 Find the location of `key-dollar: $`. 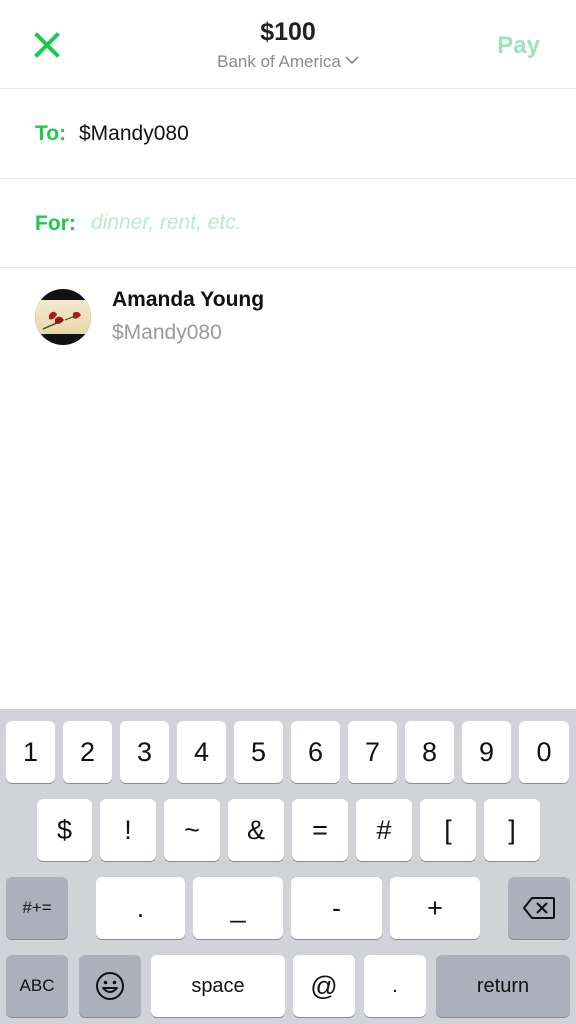

key-dollar: $ is located at coordinates (64, 830).